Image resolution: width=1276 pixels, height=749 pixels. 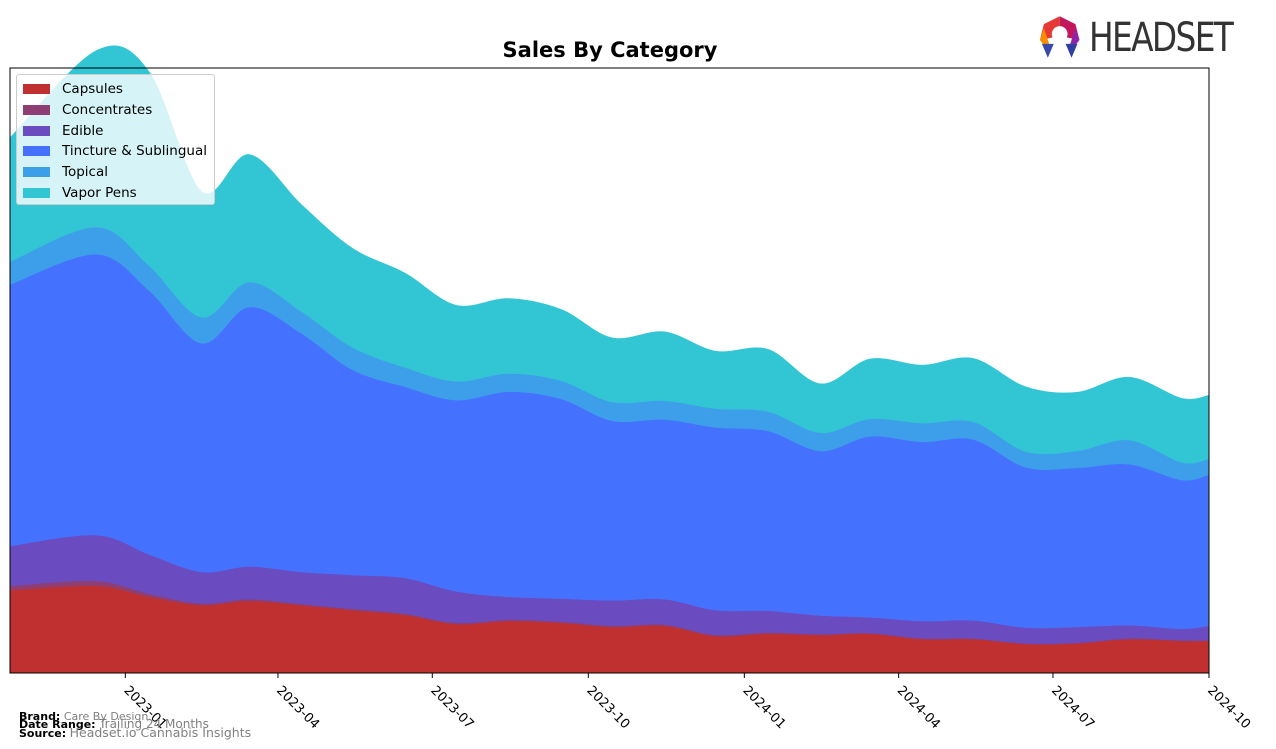 I want to click on legend-label: Tincture & Sublingual, so click(x=134, y=151).